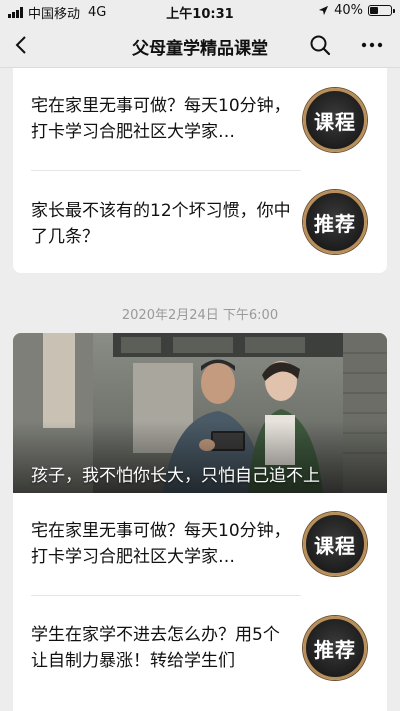  Describe the element at coordinates (324, 10) in the screenshot. I see `location-arrow-icon` at that location.